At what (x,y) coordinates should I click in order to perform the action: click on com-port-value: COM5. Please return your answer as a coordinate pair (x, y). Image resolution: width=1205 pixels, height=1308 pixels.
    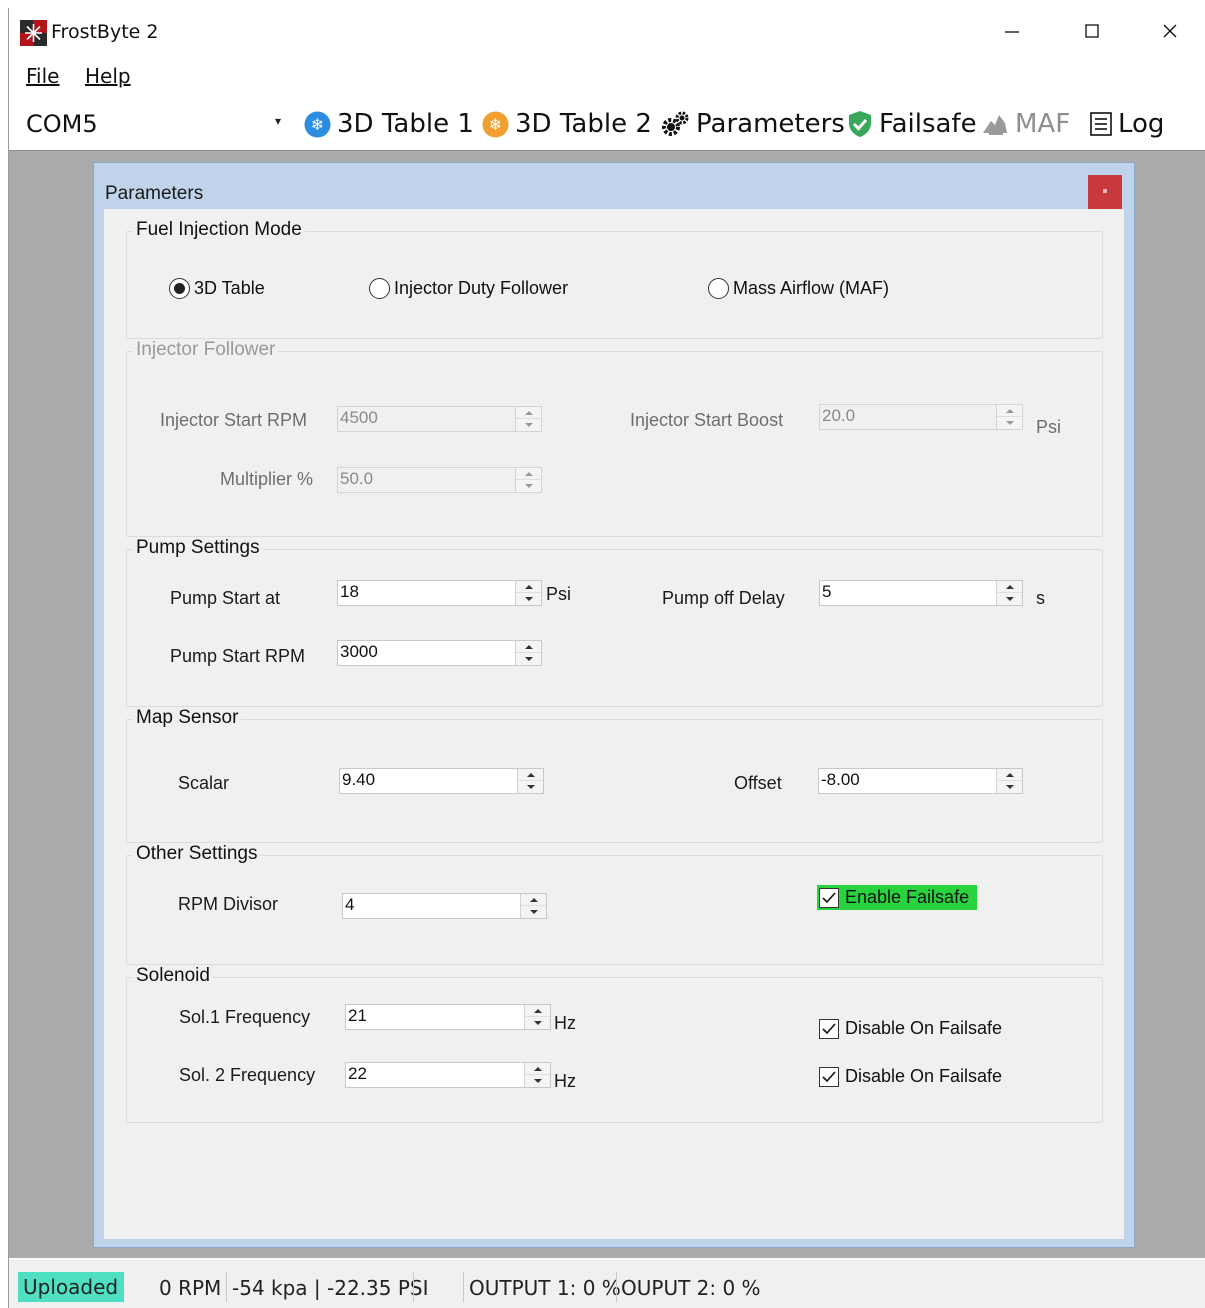
    Looking at the image, I should click on (62, 124).